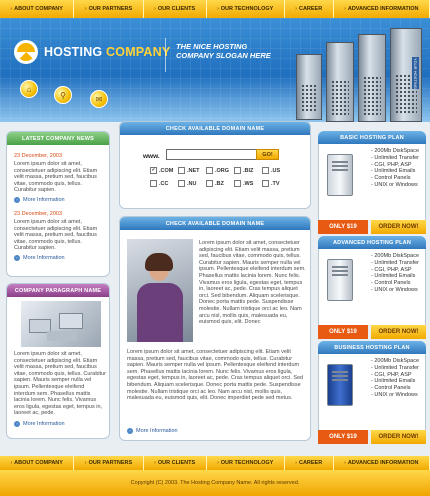 This screenshot has width=430, height=496. I want to click on domain-title: CHECK AVAILABLE DOMAIN NAME, so click(215, 128).